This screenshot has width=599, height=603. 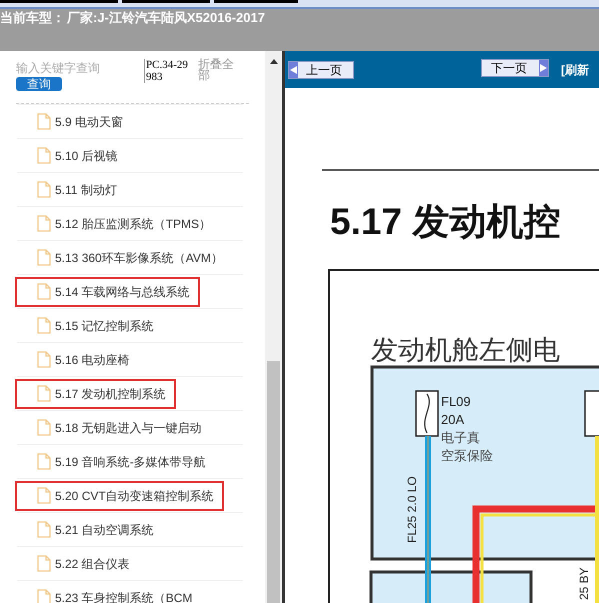 I want to click on previous-page-button: 上一页, so click(x=321, y=69).